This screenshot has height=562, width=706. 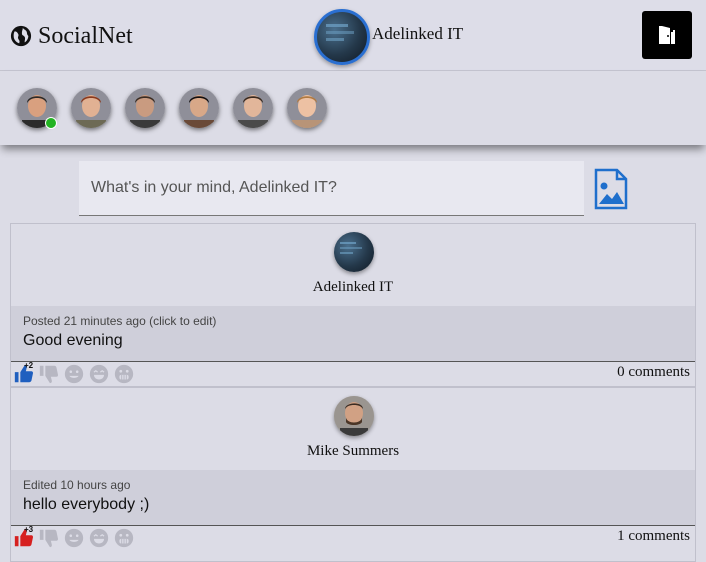 I want to click on post-author-name: Adelinked IT, so click(x=353, y=287).